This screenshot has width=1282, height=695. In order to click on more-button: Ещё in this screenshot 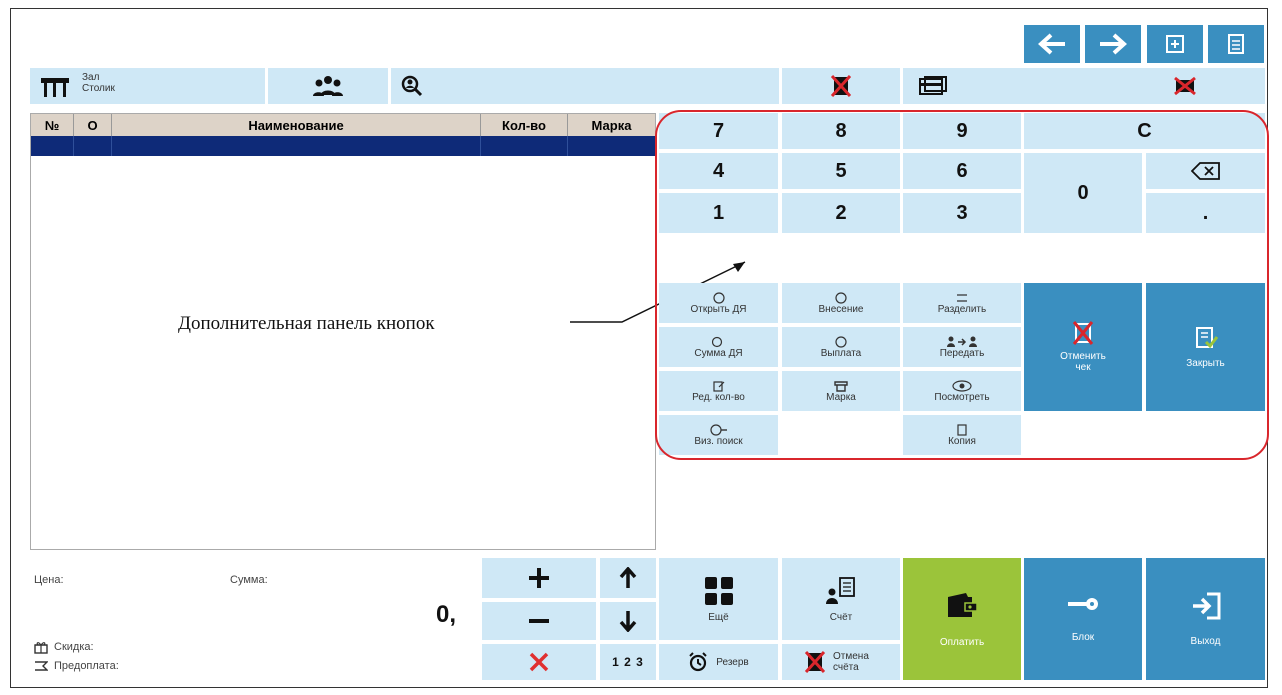, I will do `click(718, 599)`.